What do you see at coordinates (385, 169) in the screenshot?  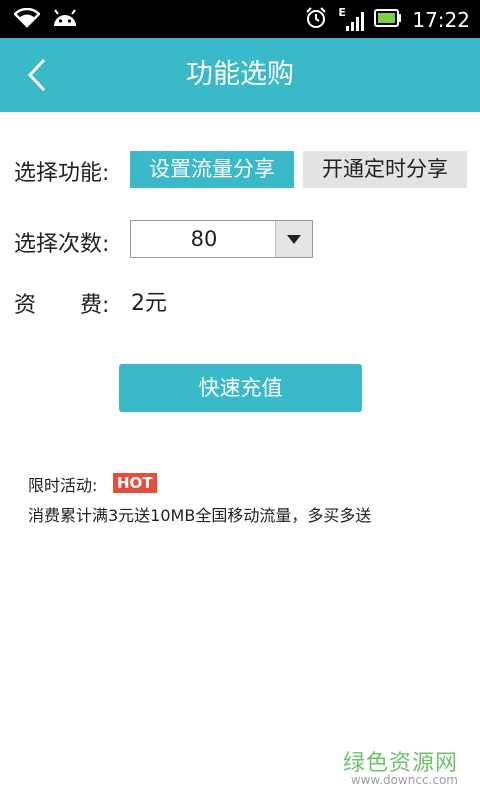 I see `option-open-timed-share: 开通定时分享` at bounding box center [385, 169].